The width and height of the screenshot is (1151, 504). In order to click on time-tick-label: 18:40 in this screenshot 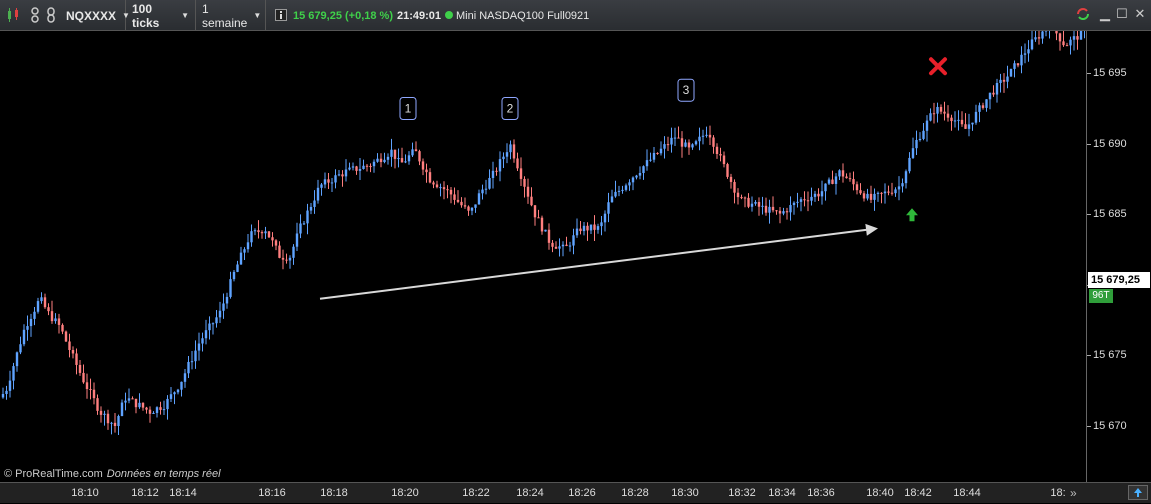, I will do `click(880, 493)`.